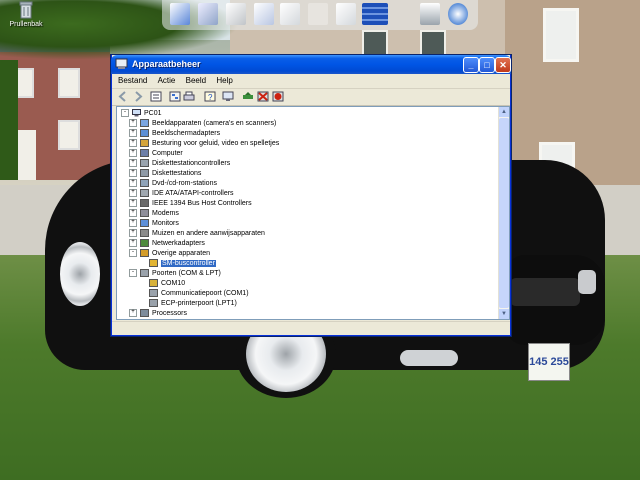 The image size is (640, 480). I want to click on wheel-rim, so click(80, 274).